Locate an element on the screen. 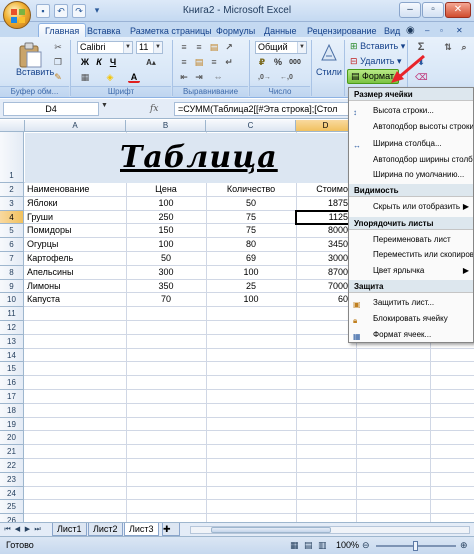 Image resolution: width=474 pixels, height=554 pixels. borders-icon: ▦ is located at coordinates (85, 77).